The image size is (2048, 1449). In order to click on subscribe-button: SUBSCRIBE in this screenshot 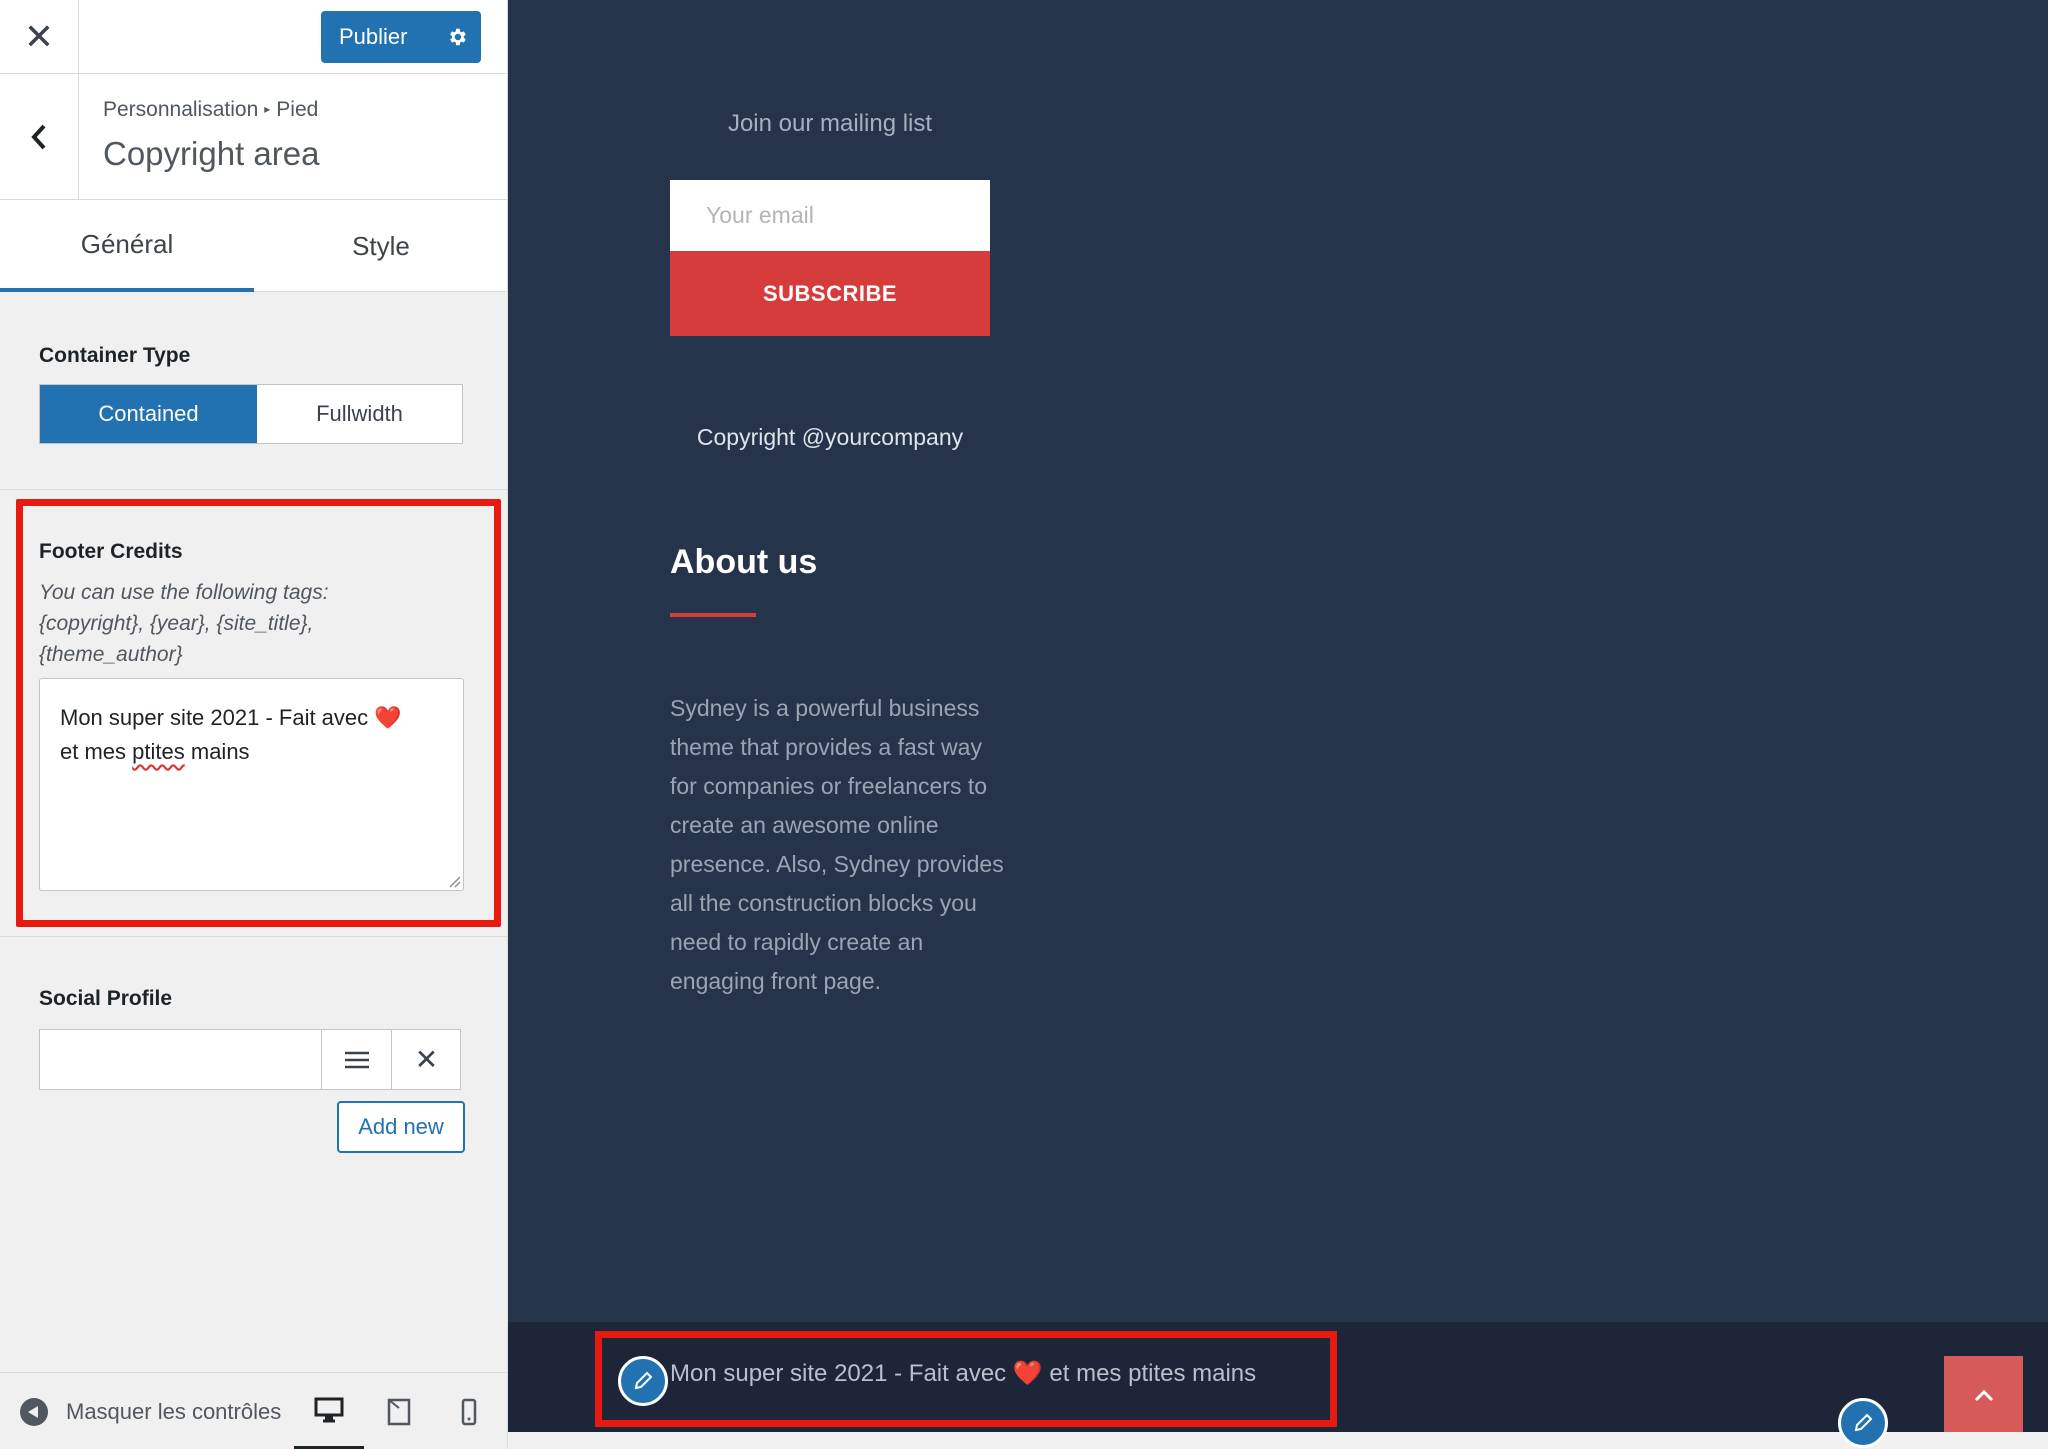, I will do `click(830, 293)`.